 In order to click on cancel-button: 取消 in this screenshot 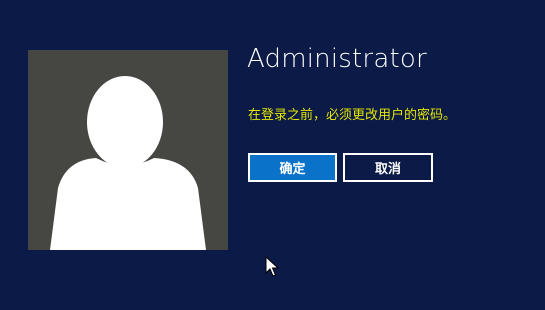, I will do `click(388, 167)`.